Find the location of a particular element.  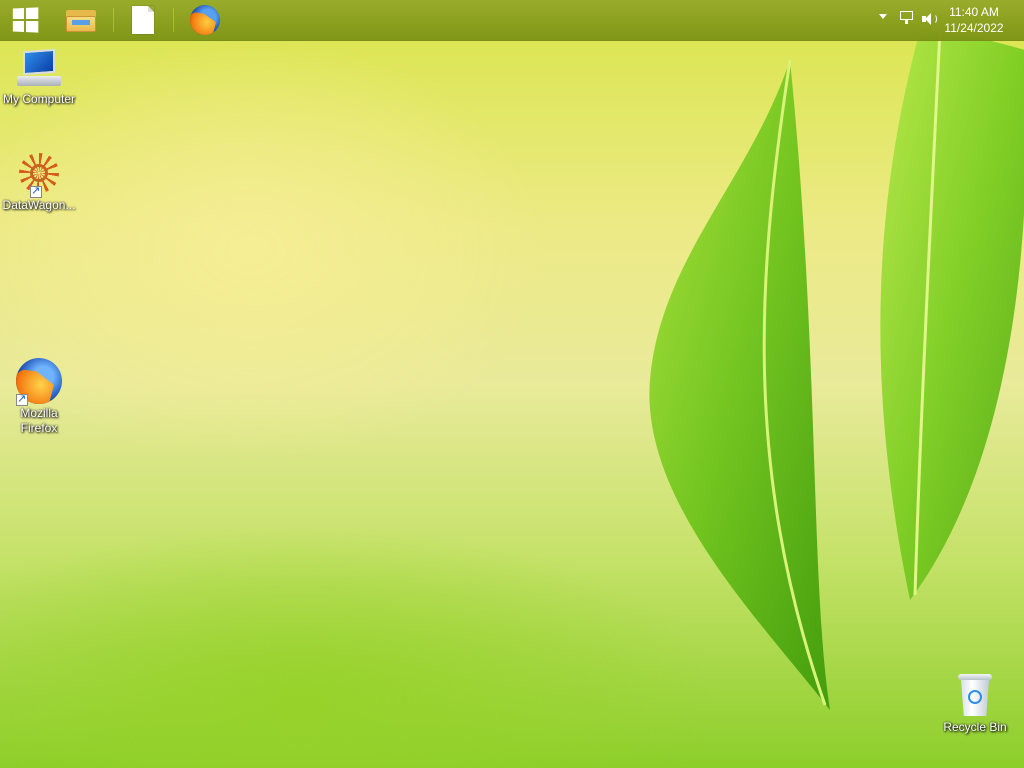

clock: 11:40 AM 11/24/2022 is located at coordinates (974, 20).